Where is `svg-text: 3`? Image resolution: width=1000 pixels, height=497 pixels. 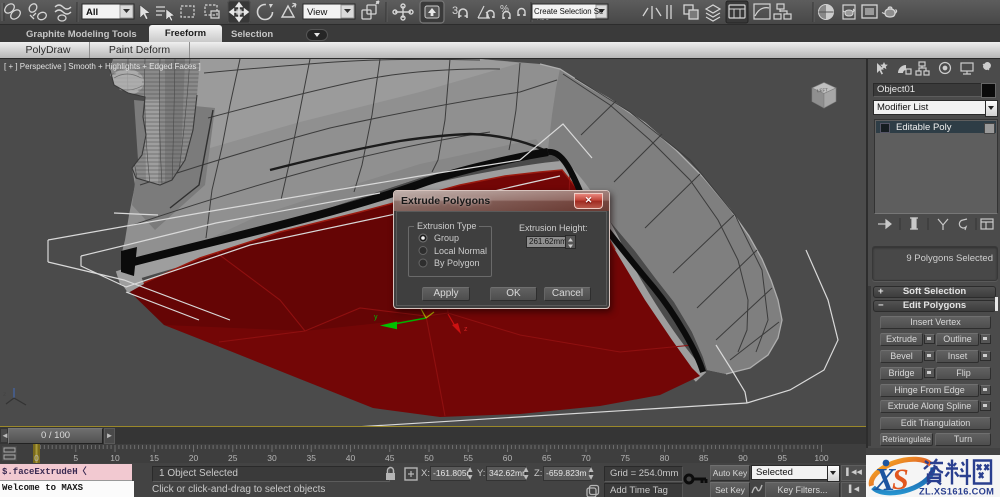 svg-text: 3 is located at coordinates (455, 11).